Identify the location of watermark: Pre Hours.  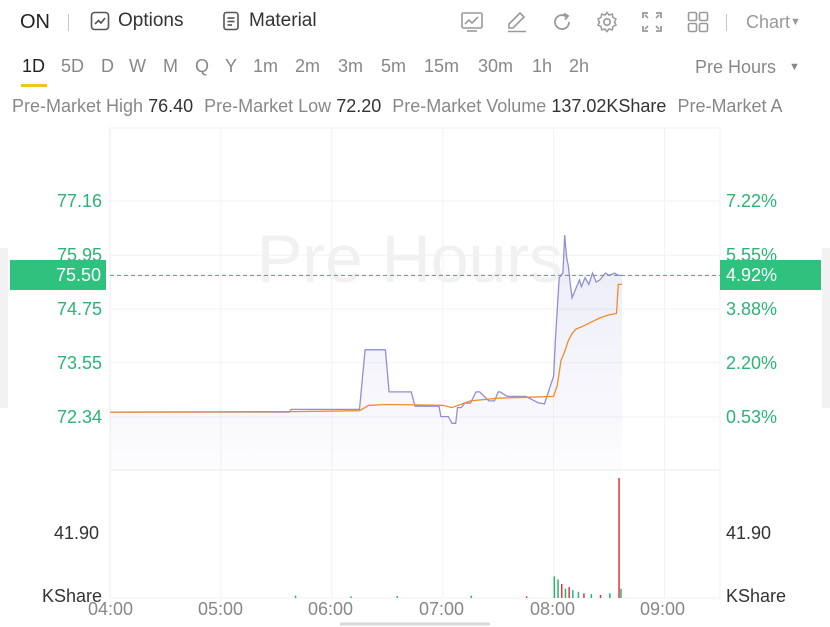
(410, 259).